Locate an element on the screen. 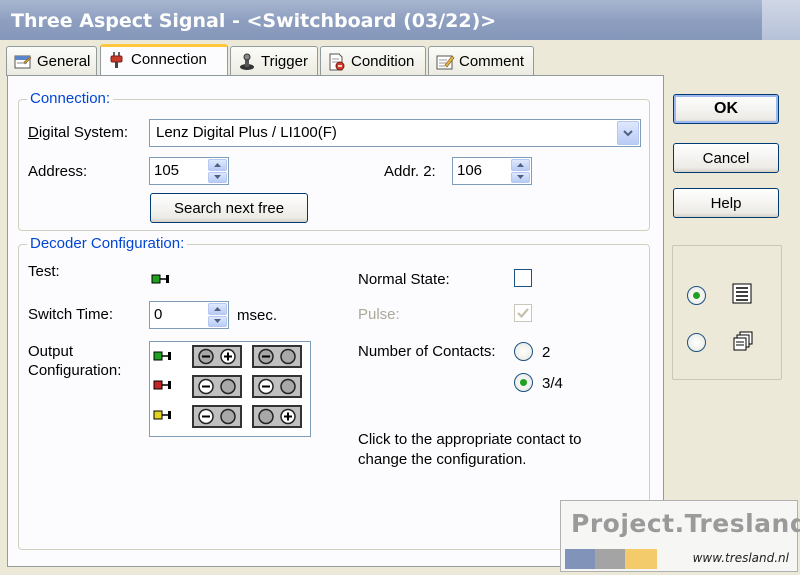  contact-row3-left is located at coordinates (217, 416).